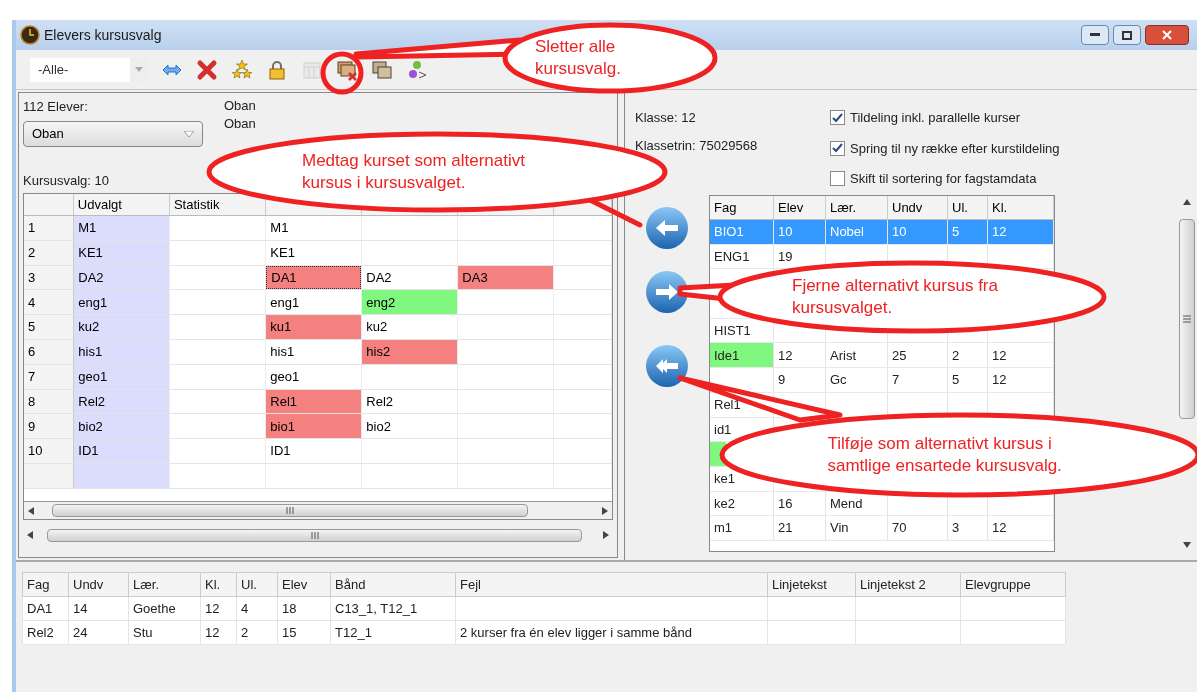  Describe the element at coordinates (724, 478) in the screenshot. I see `table-cell: ke1` at that location.